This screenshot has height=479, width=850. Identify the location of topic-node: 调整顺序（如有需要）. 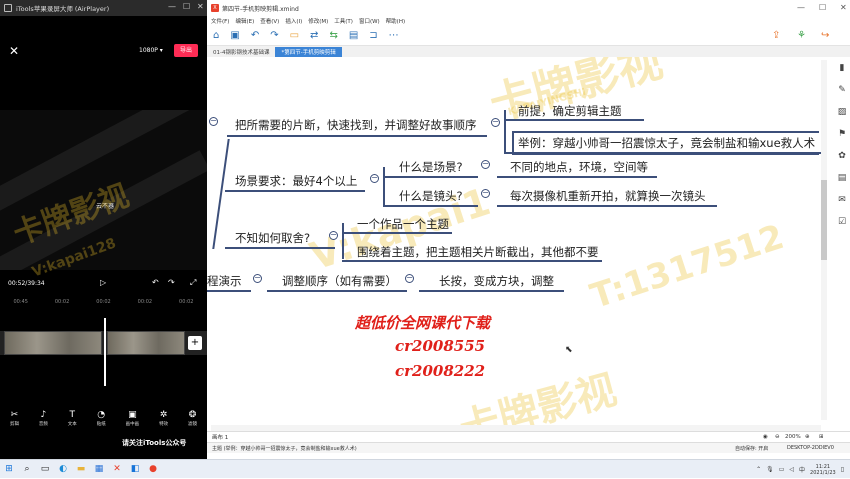
(339, 281).